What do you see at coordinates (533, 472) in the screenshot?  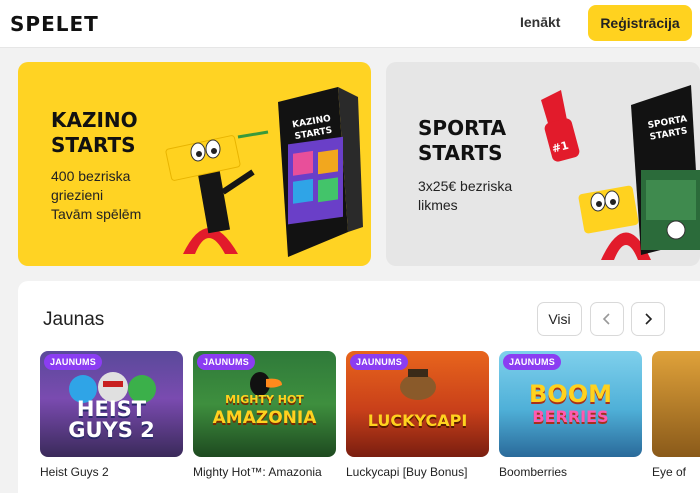 I see `game-name: Boomberries` at bounding box center [533, 472].